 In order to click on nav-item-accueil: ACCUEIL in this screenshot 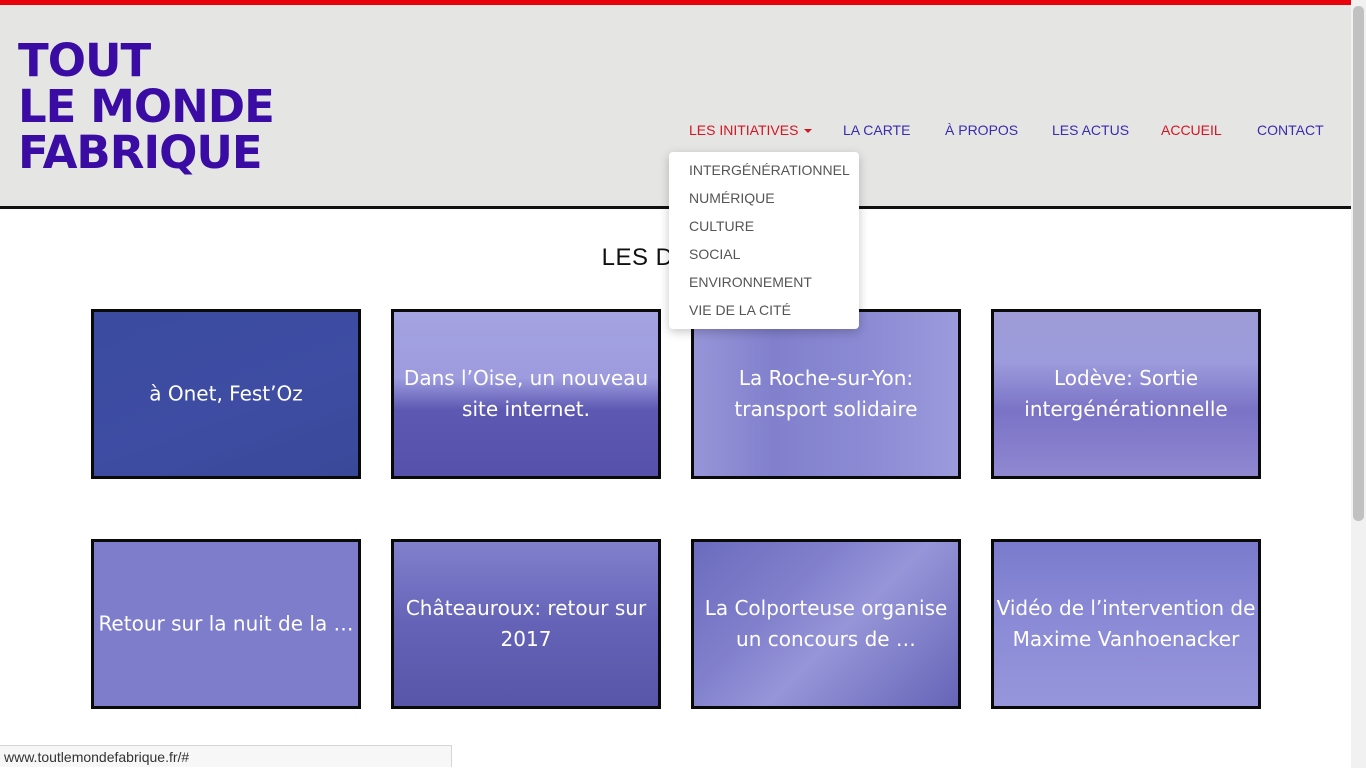, I will do `click(1191, 130)`.